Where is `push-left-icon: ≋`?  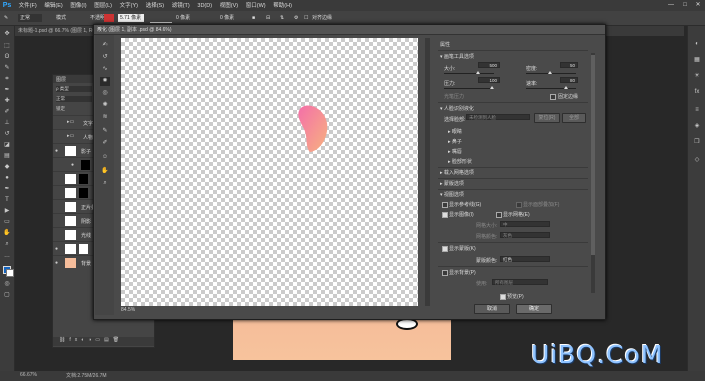 push-left-icon: ≋ is located at coordinates (105, 117).